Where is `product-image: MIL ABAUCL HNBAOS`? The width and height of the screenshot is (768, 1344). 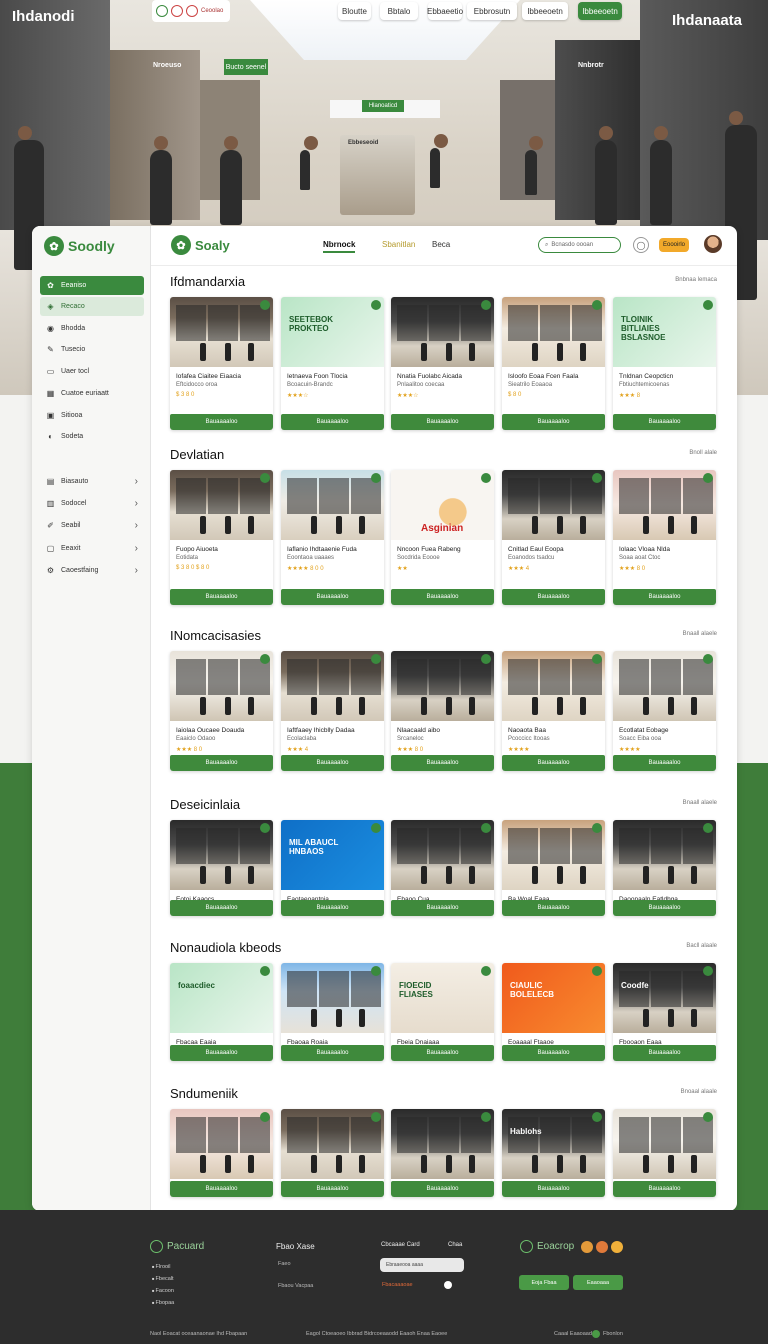 product-image: MIL ABAUCL HNBAOS is located at coordinates (332, 855).